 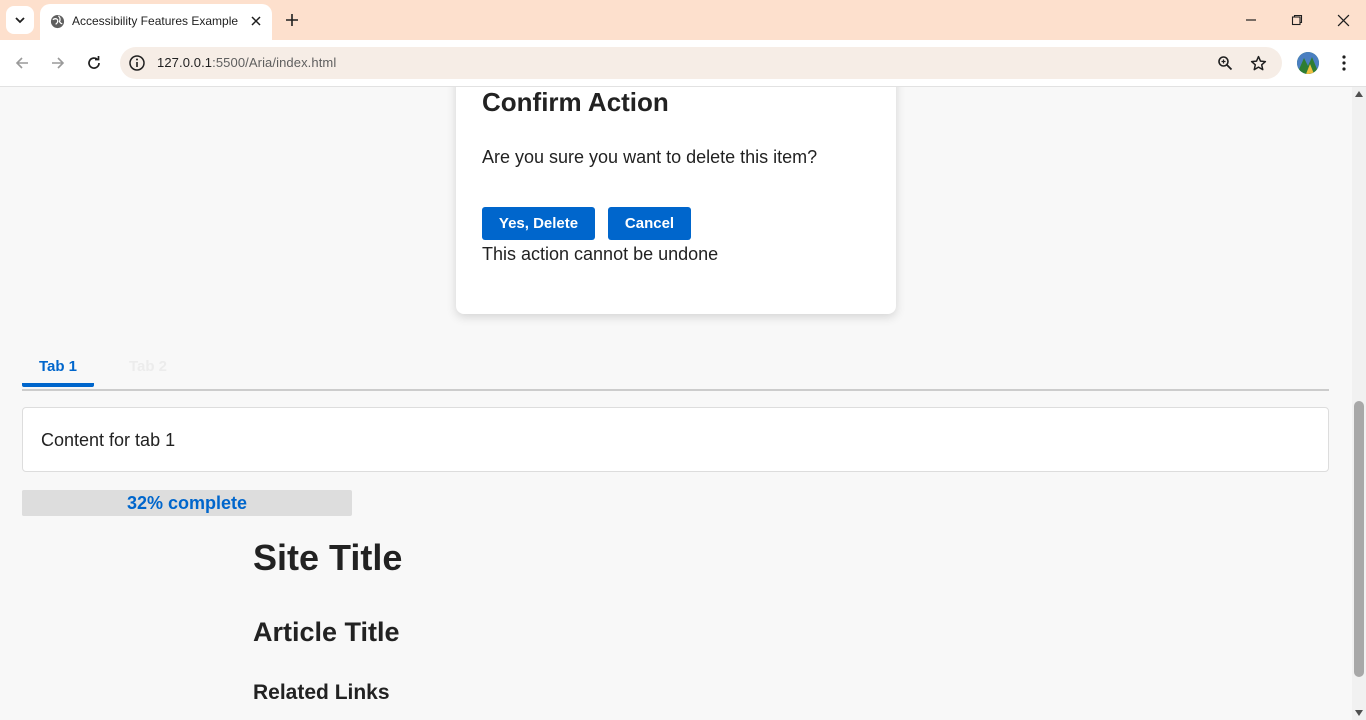 What do you see at coordinates (274, 62) in the screenshot?
I see `url-path: :5500/Aria/index.html` at bounding box center [274, 62].